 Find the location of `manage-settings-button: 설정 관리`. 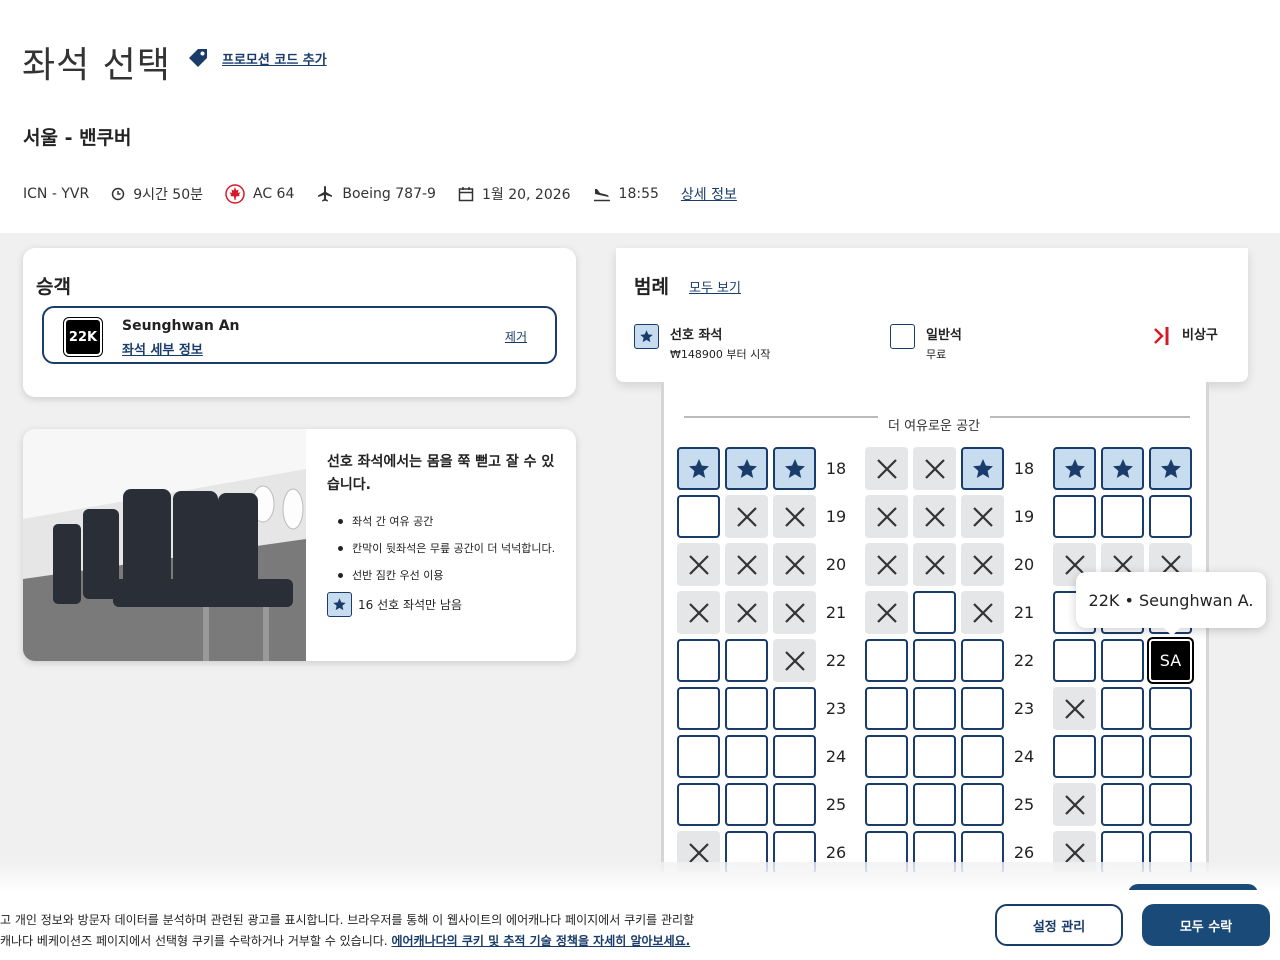

manage-settings-button: 설정 관리 is located at coordinates (1059, 925).